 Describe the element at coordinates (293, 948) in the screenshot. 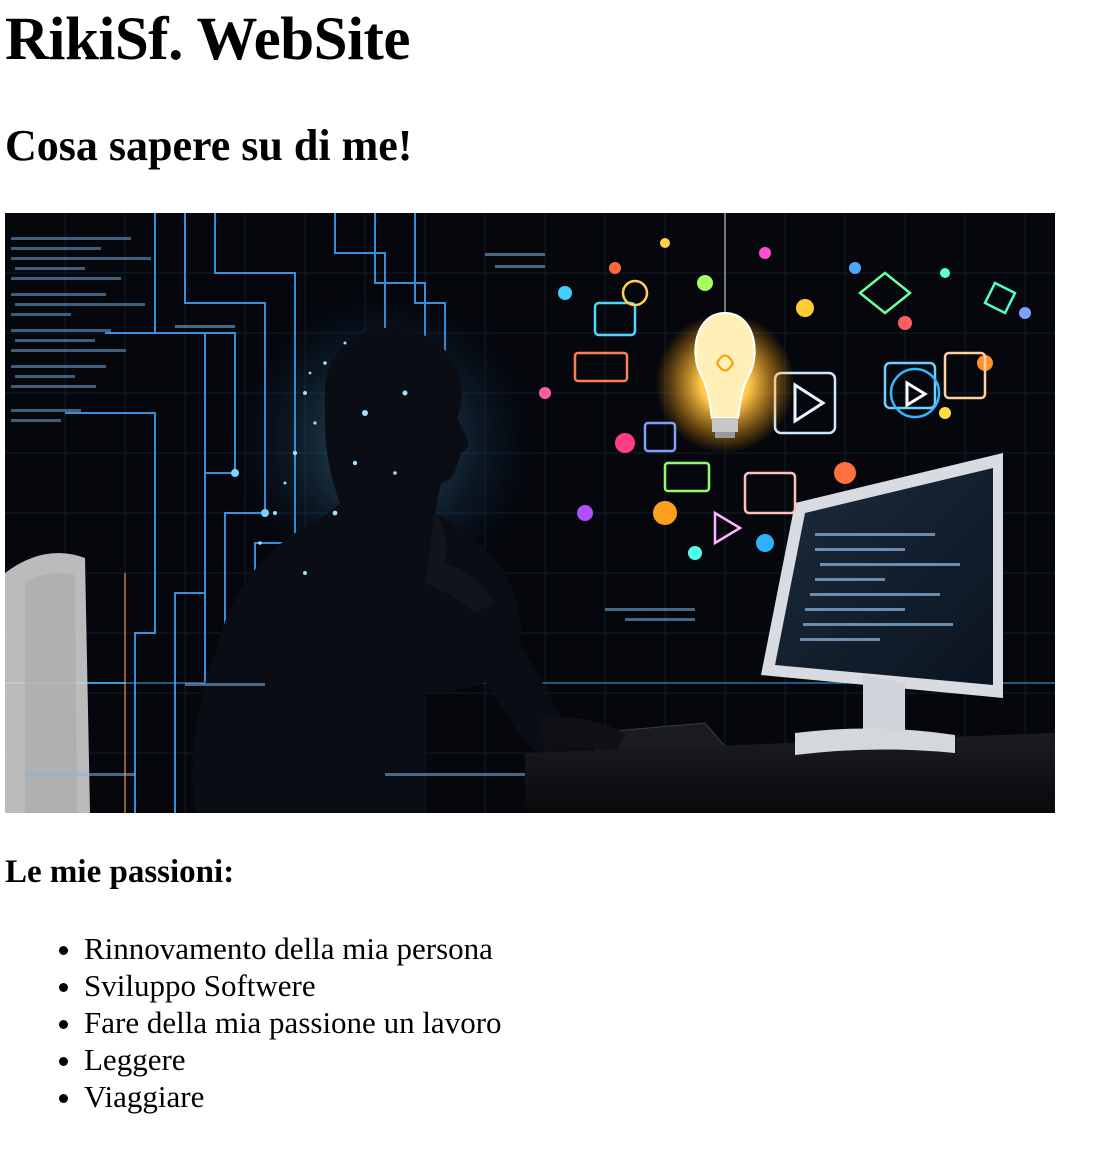

I see `list-item: Rinnovamento della mia persona` at that location.